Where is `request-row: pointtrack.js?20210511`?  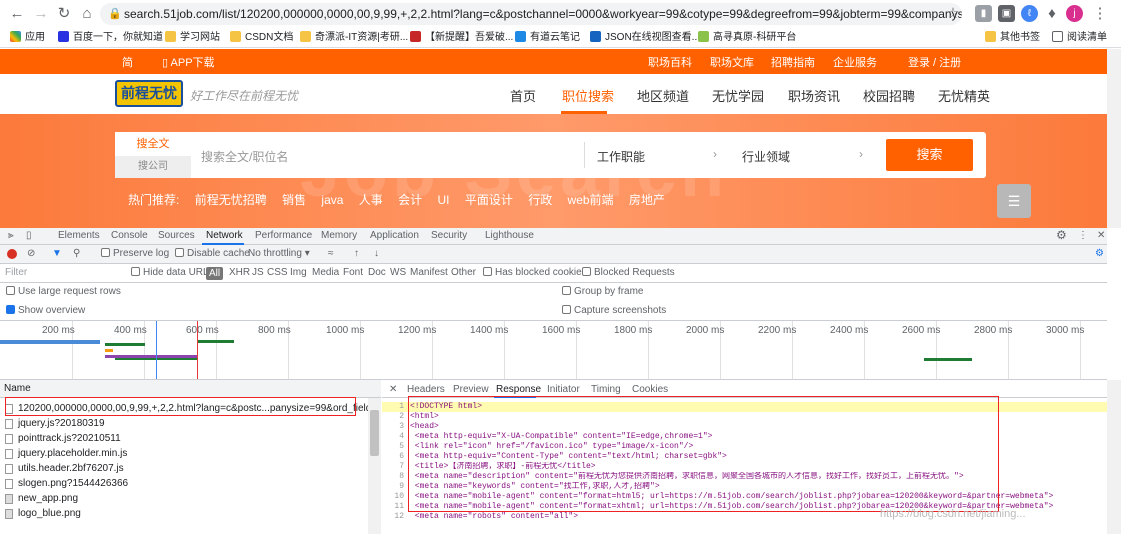
request-row: pointtrack.js?20210511 is located at coordinates (184, 438).